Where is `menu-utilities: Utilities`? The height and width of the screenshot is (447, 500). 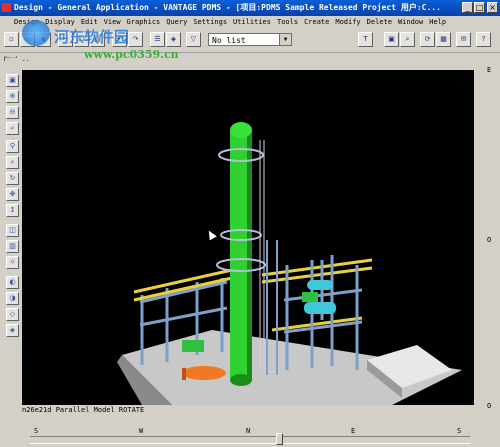
menu-utilities: Utilities is located at coordinates (252, 22).